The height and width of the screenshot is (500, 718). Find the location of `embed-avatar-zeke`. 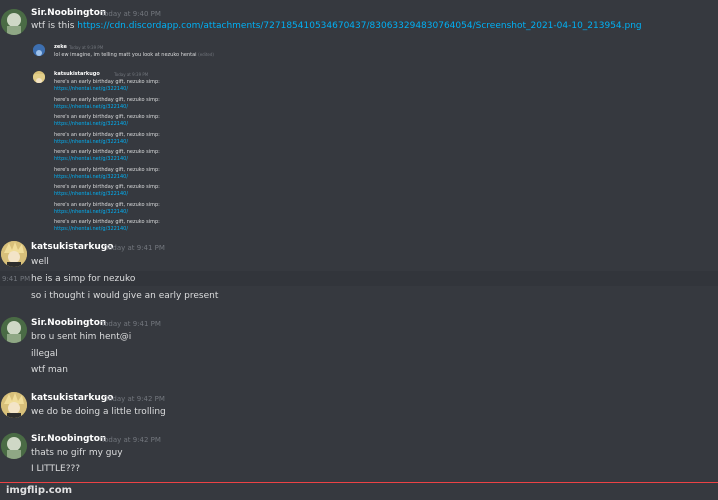

embed-avatar-zeke is located at coordinates (39, 50).